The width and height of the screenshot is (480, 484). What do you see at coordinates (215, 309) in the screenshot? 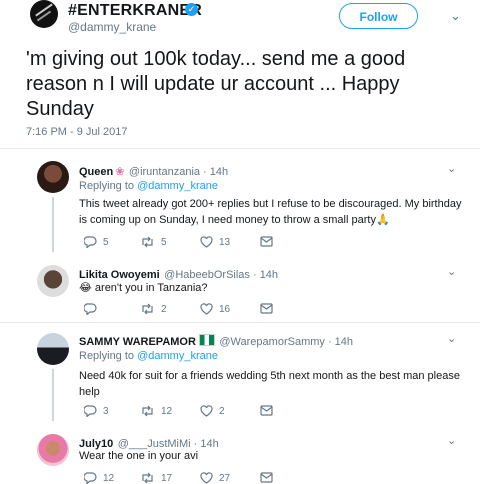
I see `like-button: 16` at bounding box center [215, 309].